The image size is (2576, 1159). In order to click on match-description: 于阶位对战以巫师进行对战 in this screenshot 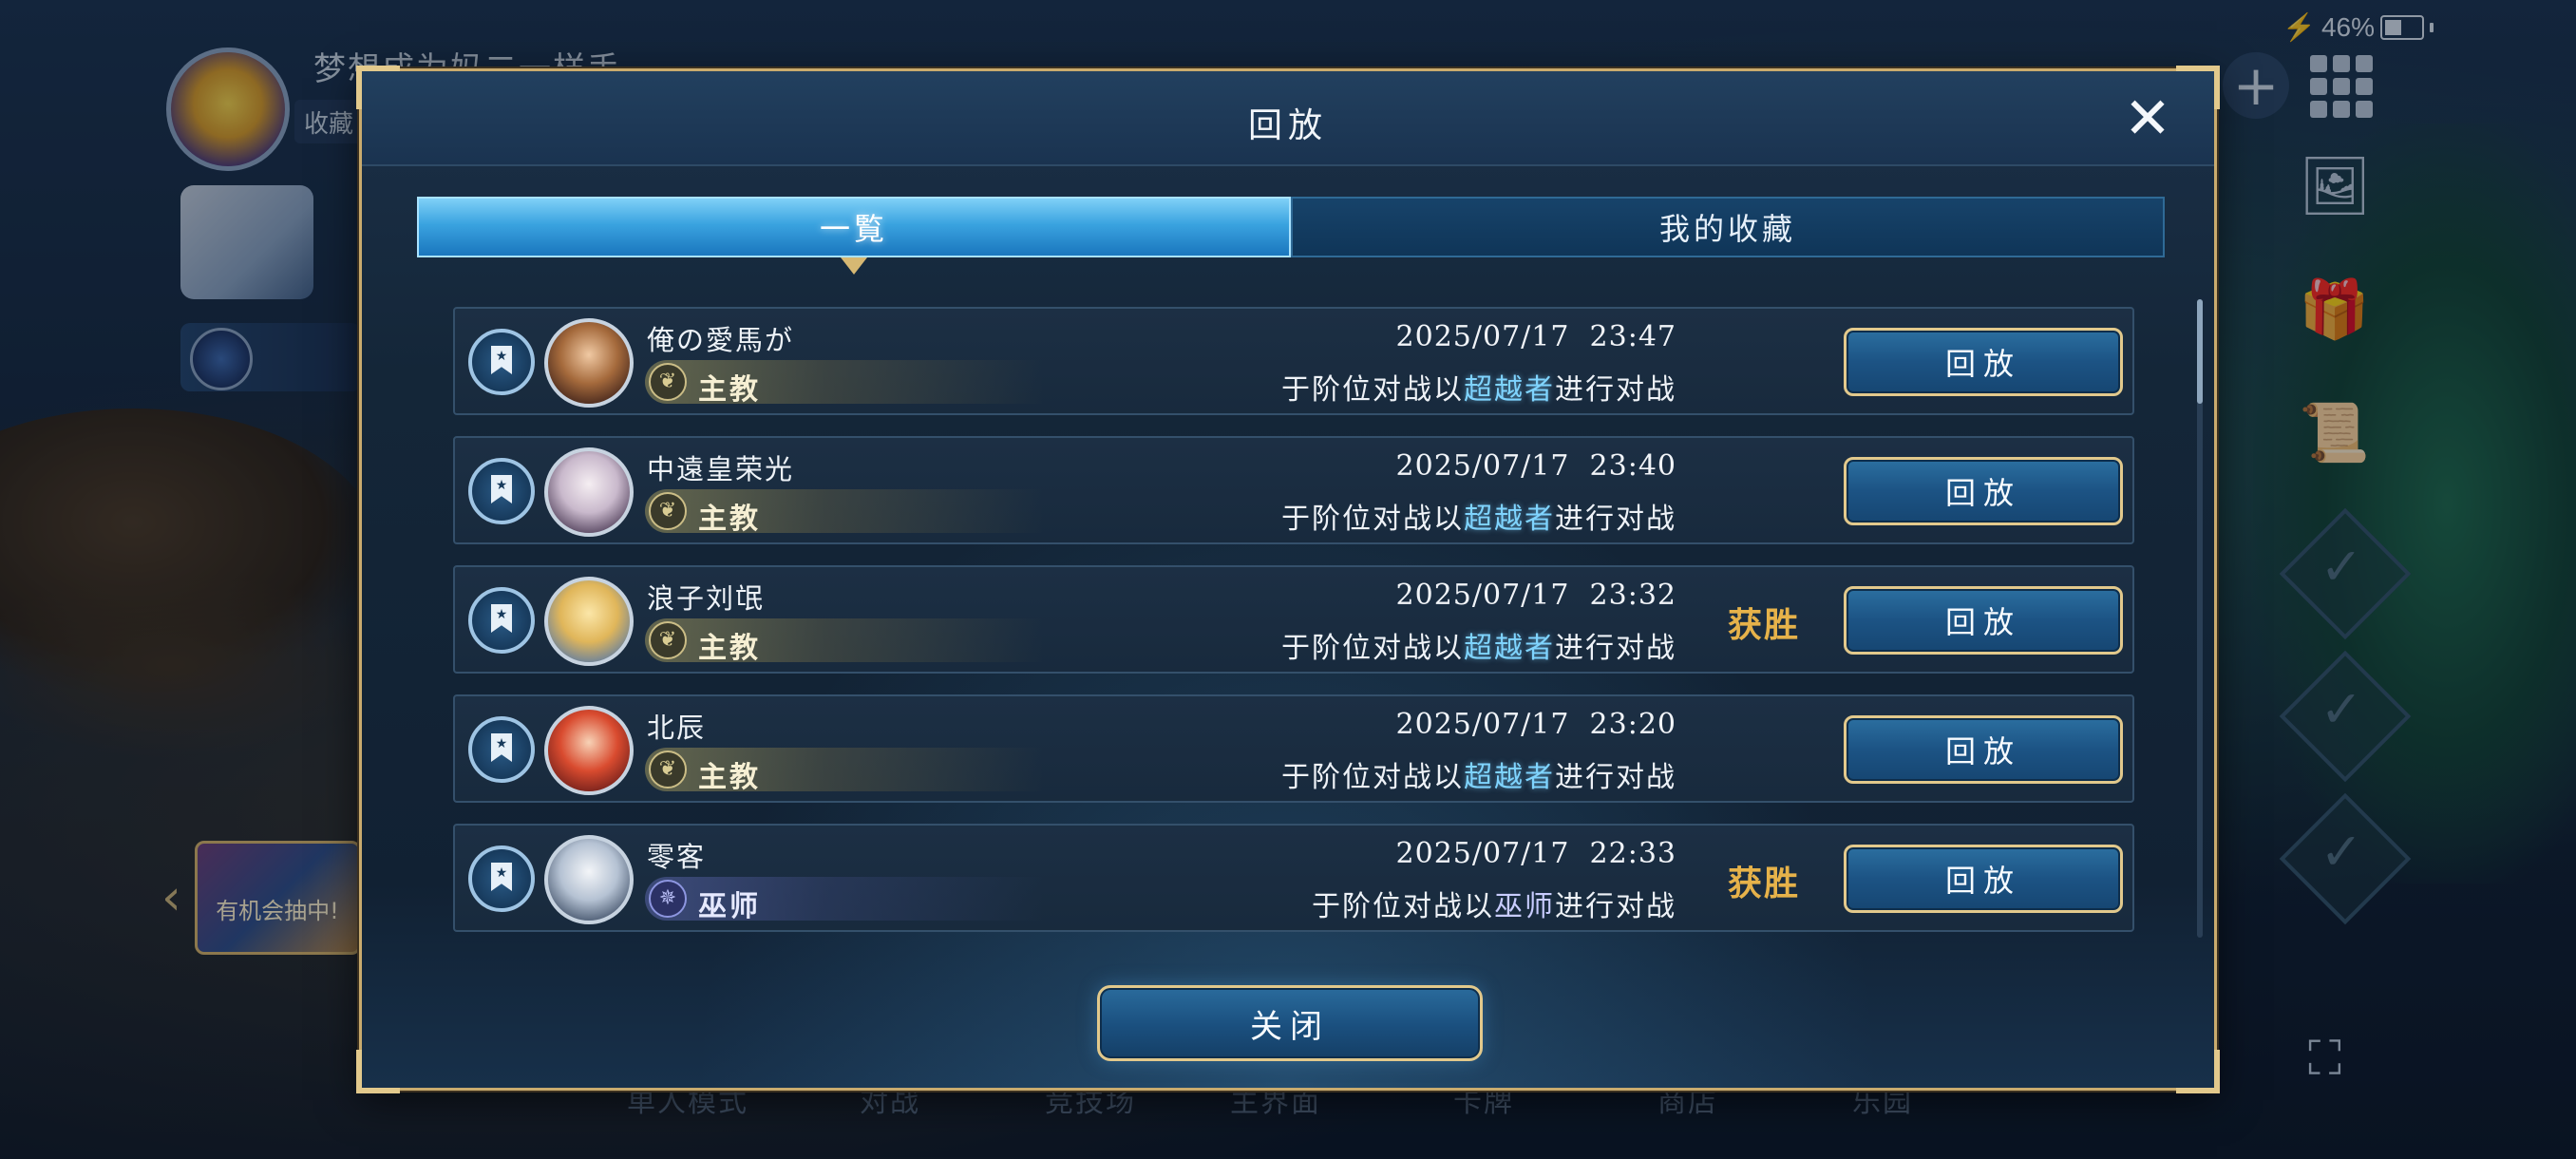, I will do `click(1494, 903)`.